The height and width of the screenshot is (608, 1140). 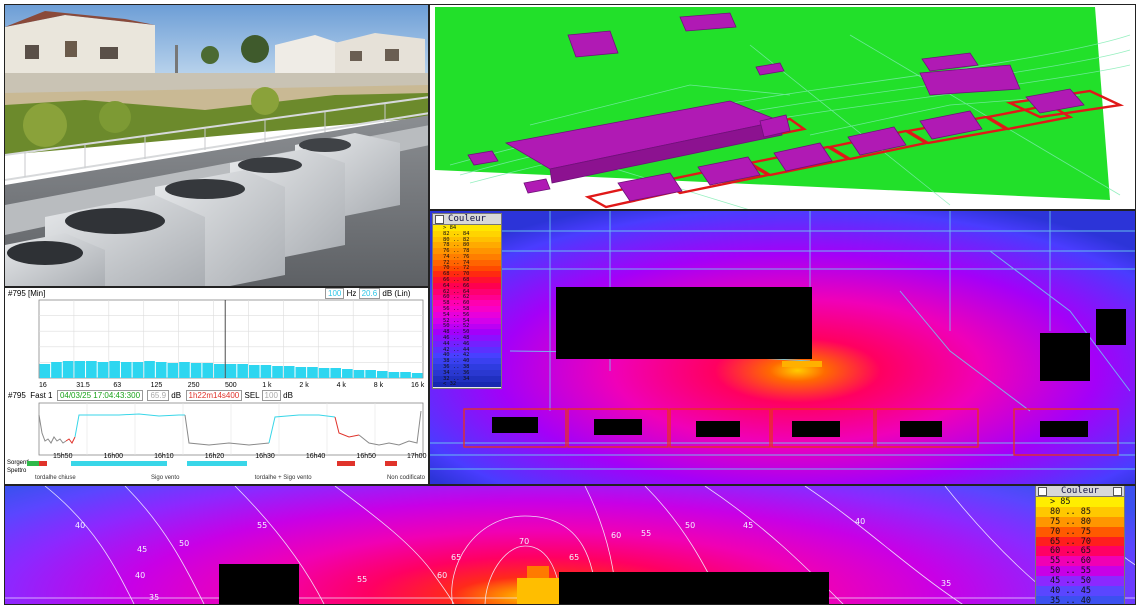 I want to click on row-spettro: Spettro, so click(x=17, y=471).